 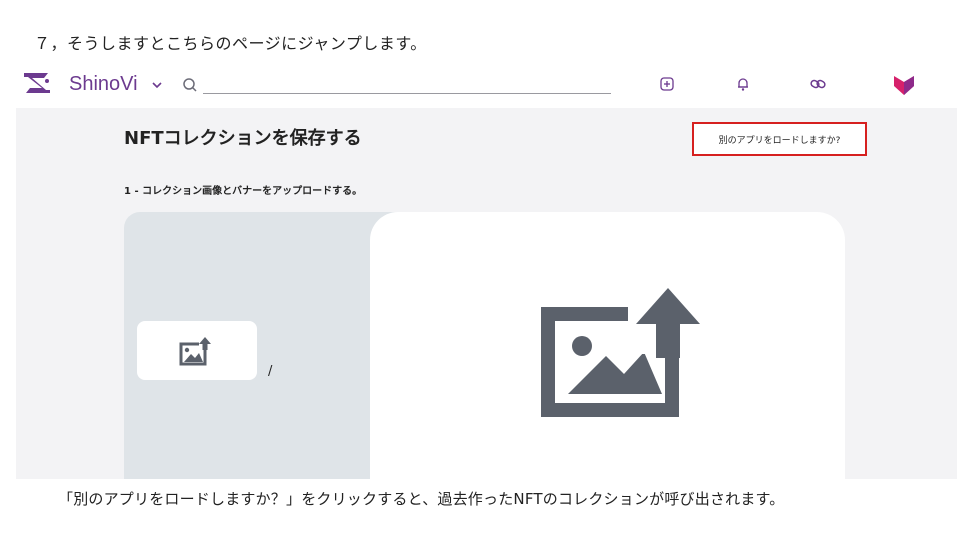 I want to click on image-upload-icon, so click(x=195, y=350).